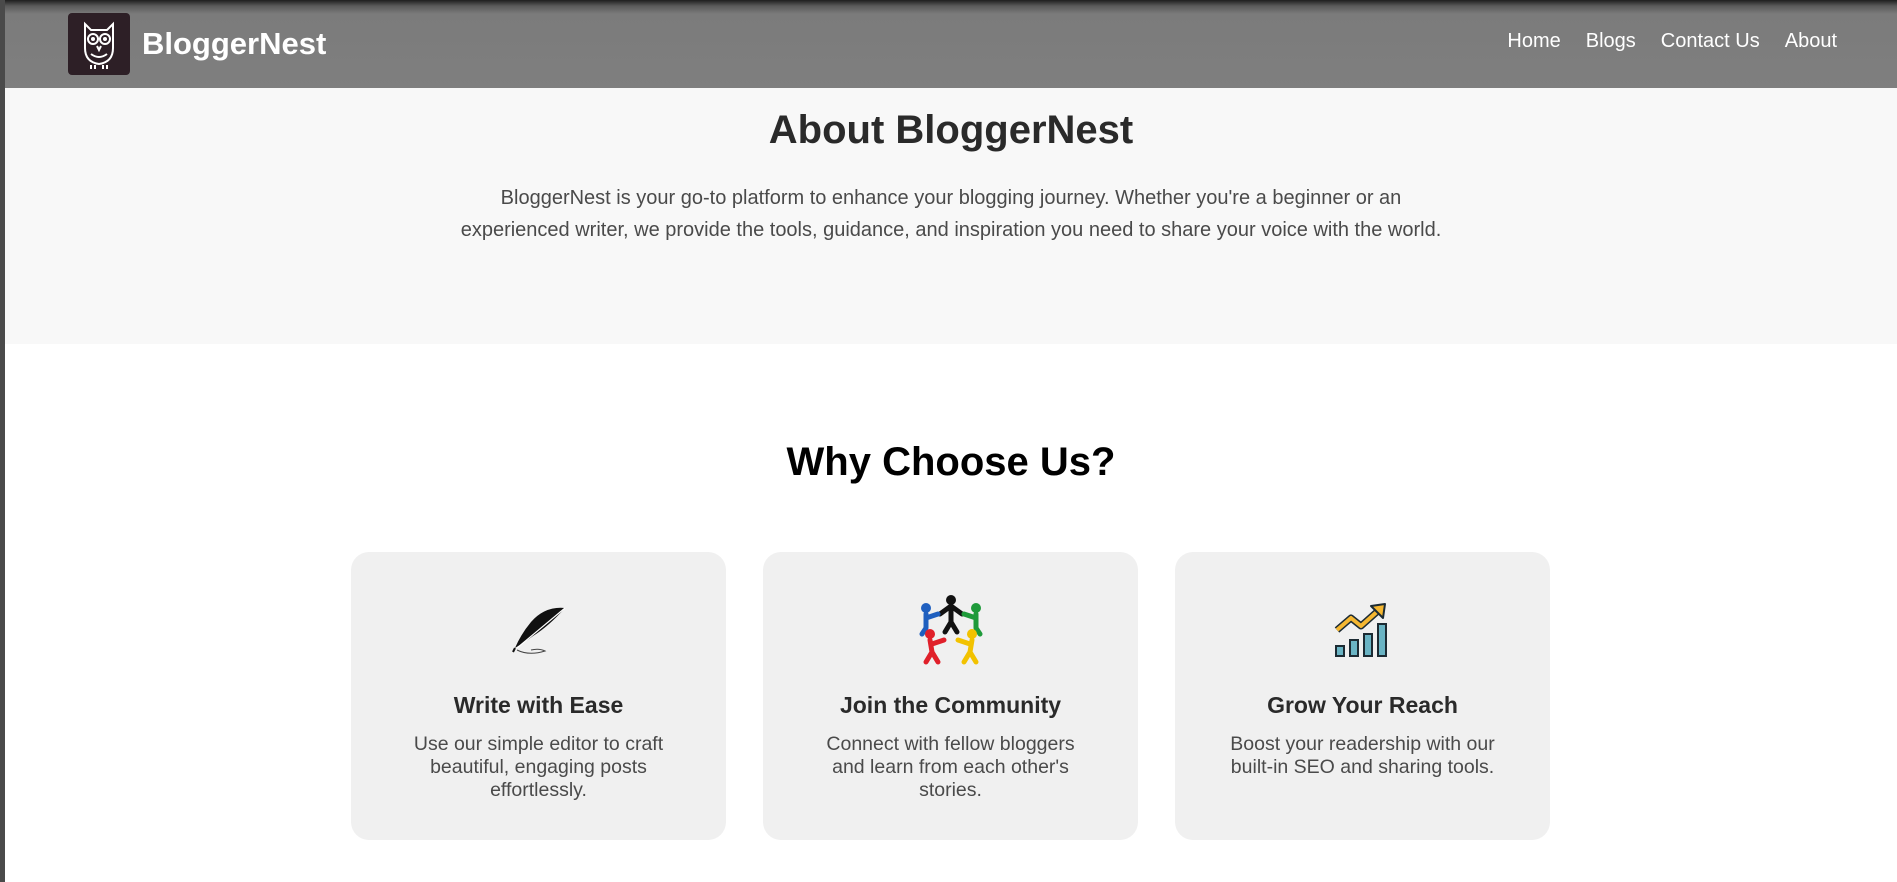 This screenshot has height=882, width=1897. What do you see at coordinates (538, 630) in the screenshot?
I see `quill-icon` at bounding box center [538, 630].